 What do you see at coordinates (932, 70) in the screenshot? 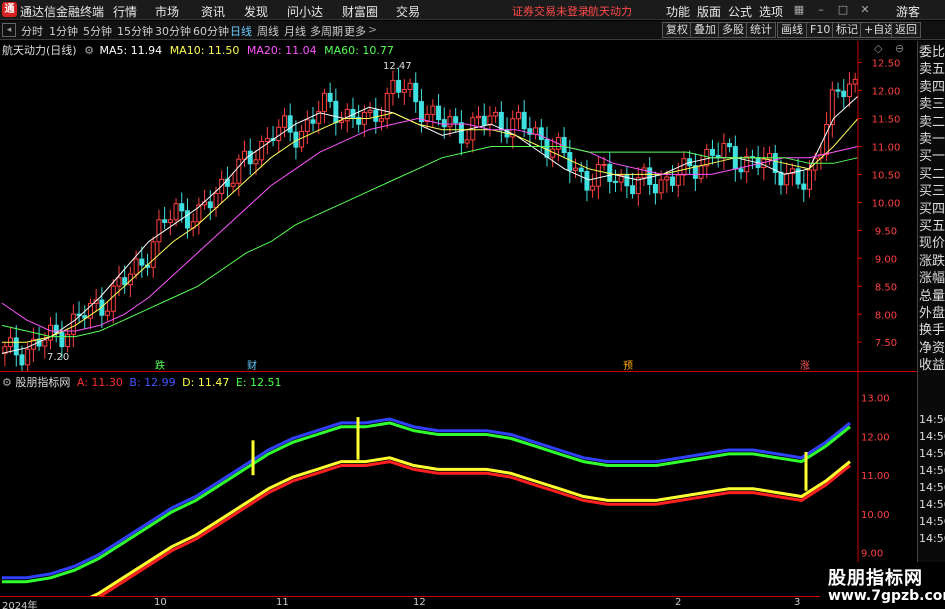
I see `side-tab: 卖五` at bounding box center [932, 70].